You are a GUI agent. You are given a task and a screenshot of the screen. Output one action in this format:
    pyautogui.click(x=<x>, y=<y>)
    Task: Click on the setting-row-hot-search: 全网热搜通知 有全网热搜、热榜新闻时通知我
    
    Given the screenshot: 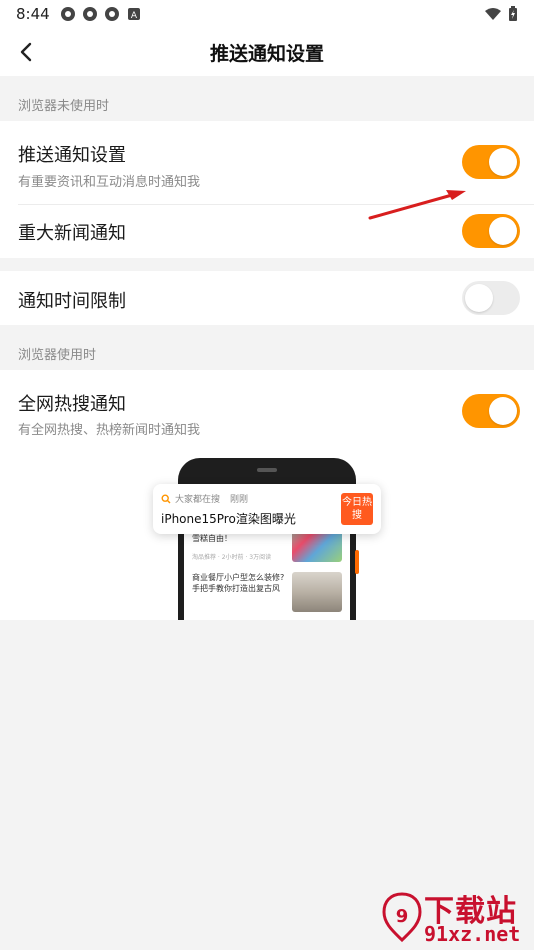 What is the action you would take?
    pyautogui.click(x=267, y=405)
    